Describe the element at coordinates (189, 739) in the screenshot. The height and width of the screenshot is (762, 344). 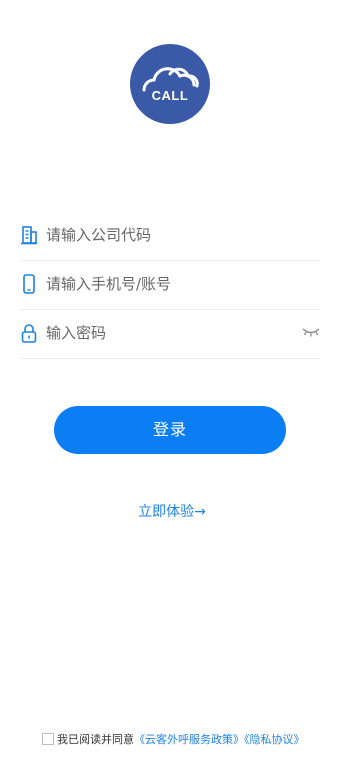
I see `service-policy-link: 《云客外呼服务政策》` at that location.